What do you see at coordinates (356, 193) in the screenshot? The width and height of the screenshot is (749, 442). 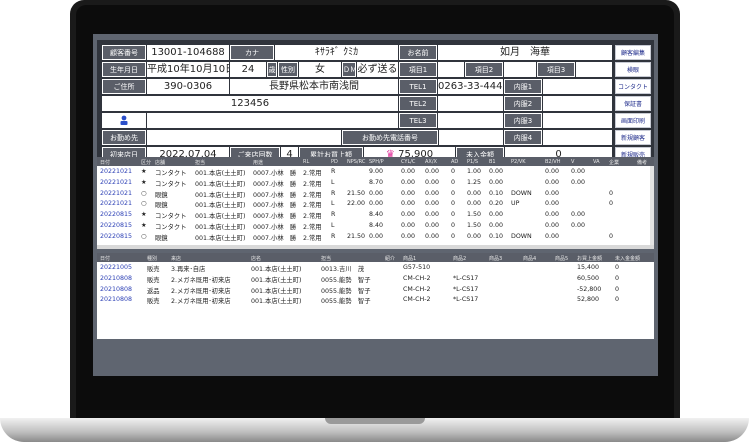 I see `exam-history-cell: 21.50` at bounding box center [356, 193].